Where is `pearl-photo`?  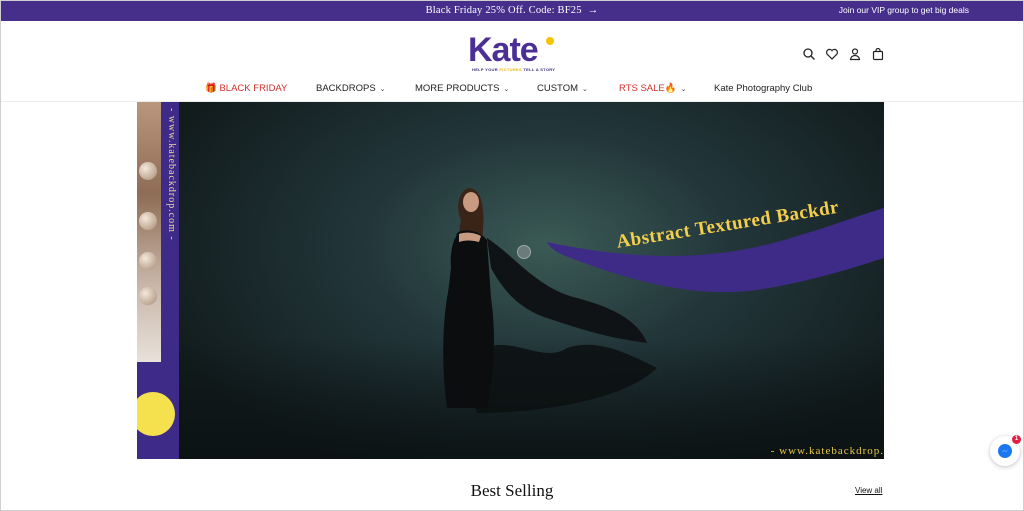 pearl-photo is located at coordinates (149, 232).